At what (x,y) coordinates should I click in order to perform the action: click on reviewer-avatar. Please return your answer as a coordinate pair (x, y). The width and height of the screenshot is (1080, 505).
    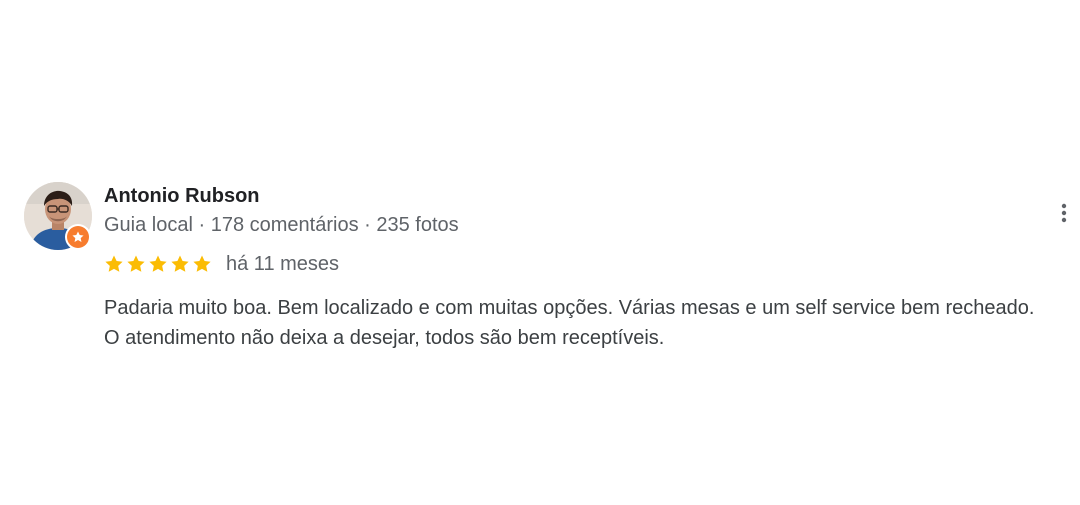
    Looking at the image, I should click on (58, 216).